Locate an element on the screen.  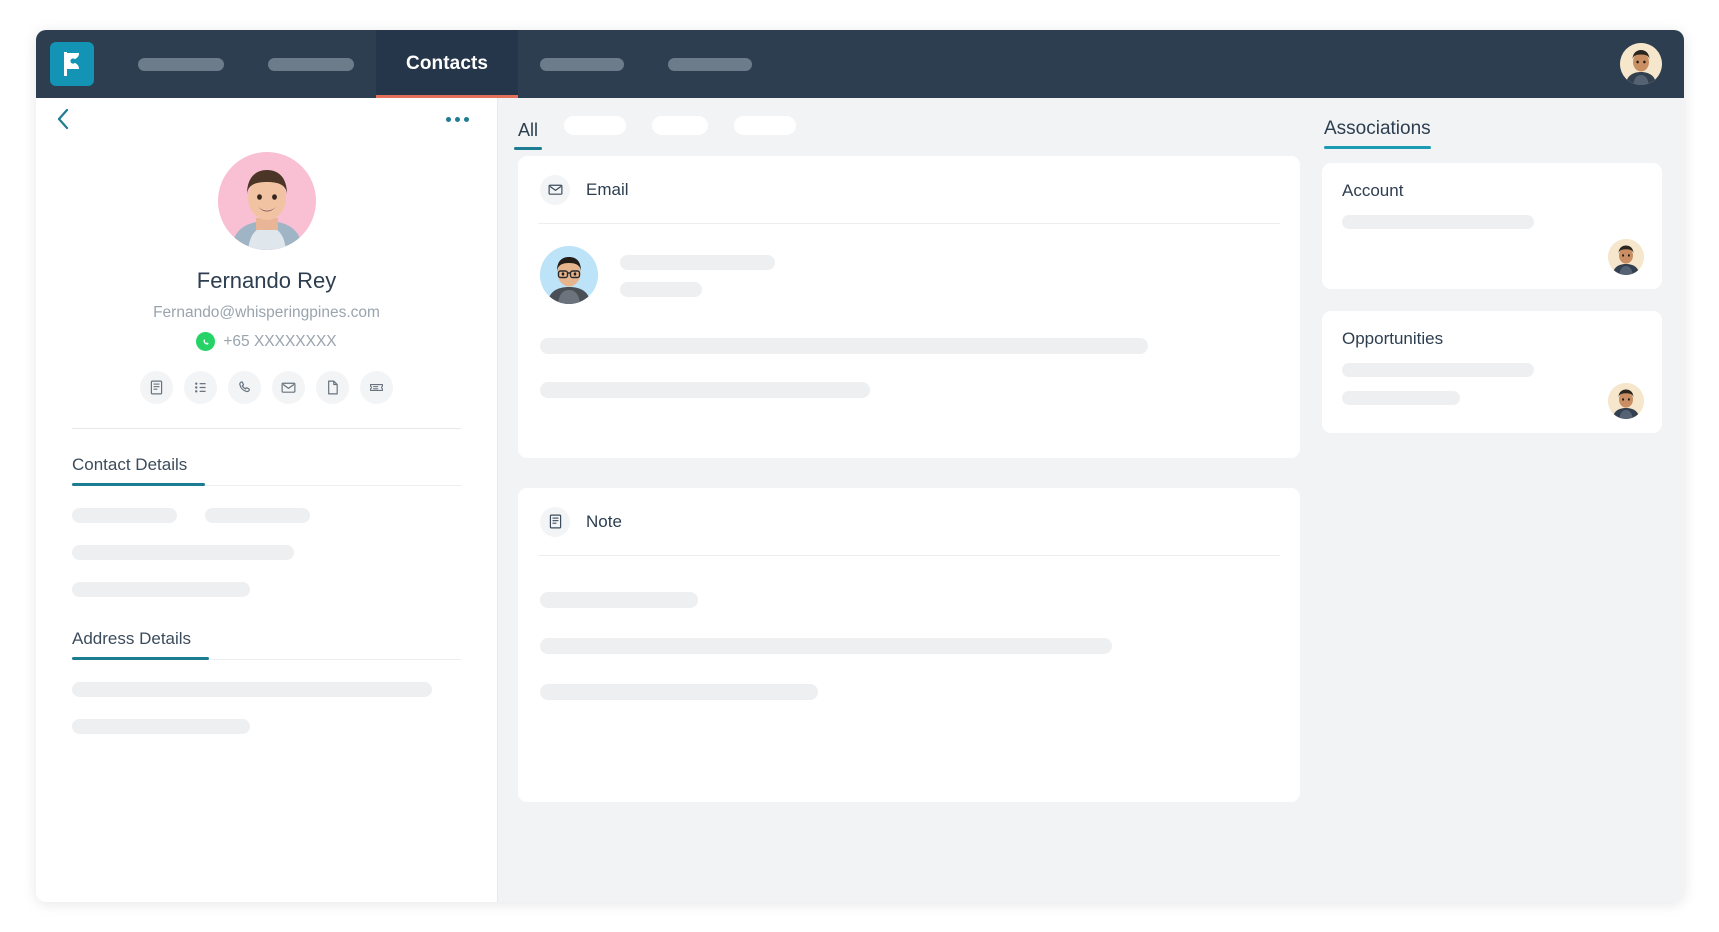
nav-items: Contacts is located at coordinates (445, 64).